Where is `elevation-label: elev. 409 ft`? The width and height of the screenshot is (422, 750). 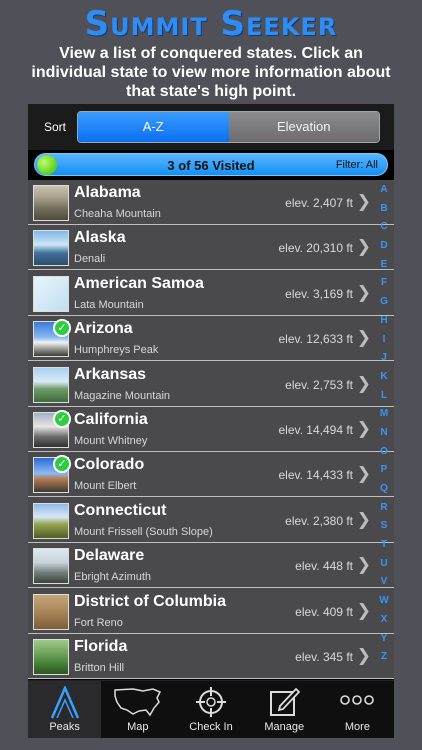
elevation-label: elev. 409 ft is located at coordinates (324, 611).